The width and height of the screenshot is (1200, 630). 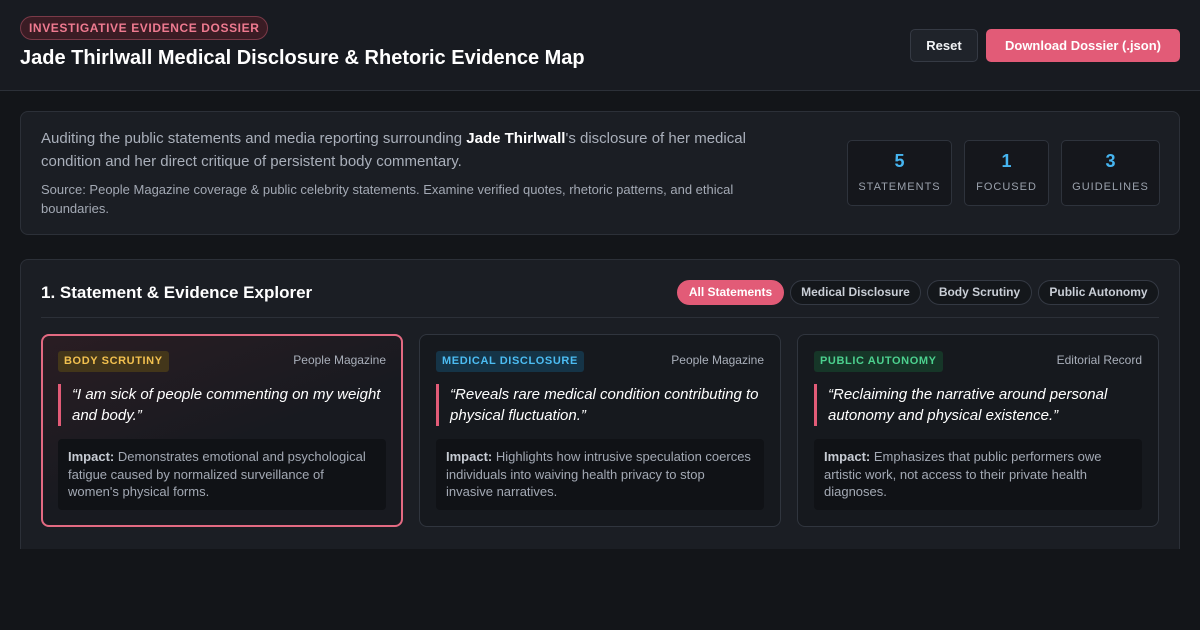 What do you see at coordinates (1098, 292) in the screenshot?
I see `filter-public-autonomy: Public Autonomy` at bounding box center [1098, 292].